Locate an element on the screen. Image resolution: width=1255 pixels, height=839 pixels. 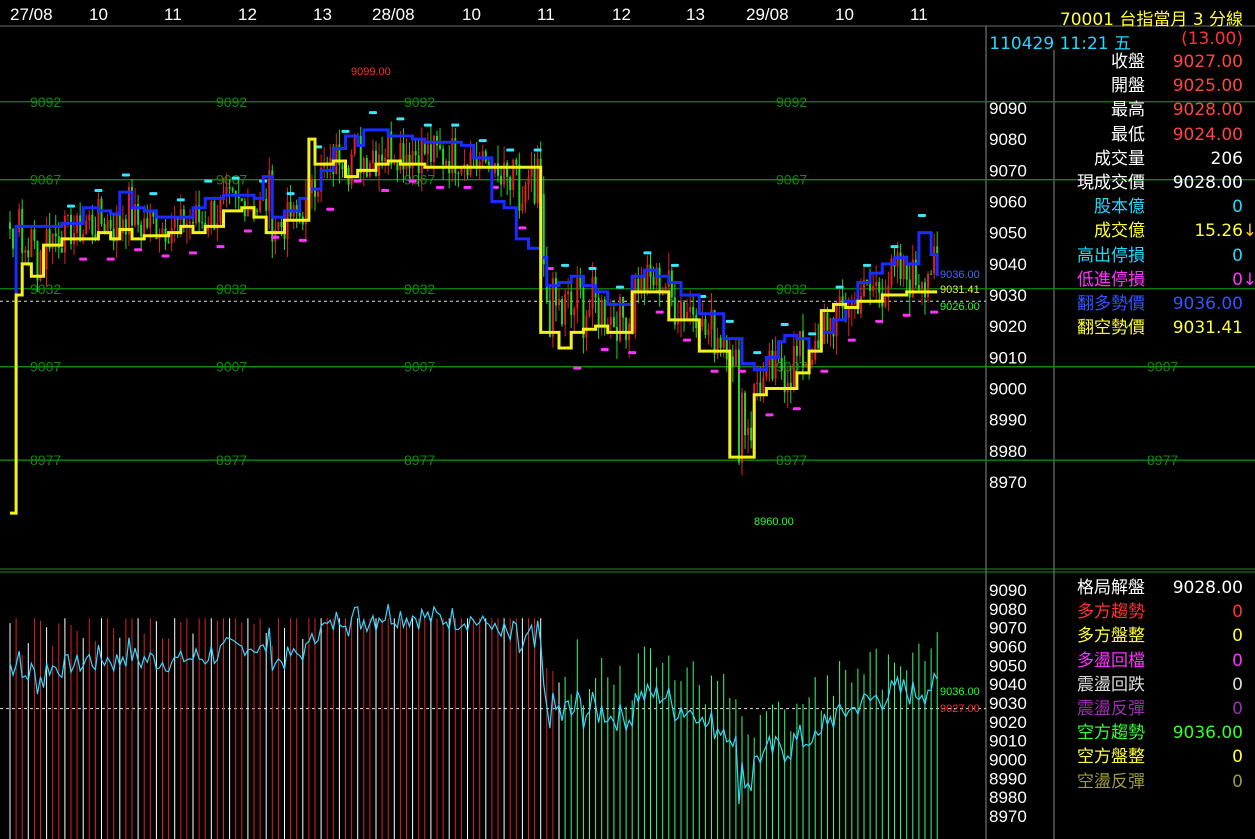
info-value: 9028.00 is located at coordinates (1207, 182).